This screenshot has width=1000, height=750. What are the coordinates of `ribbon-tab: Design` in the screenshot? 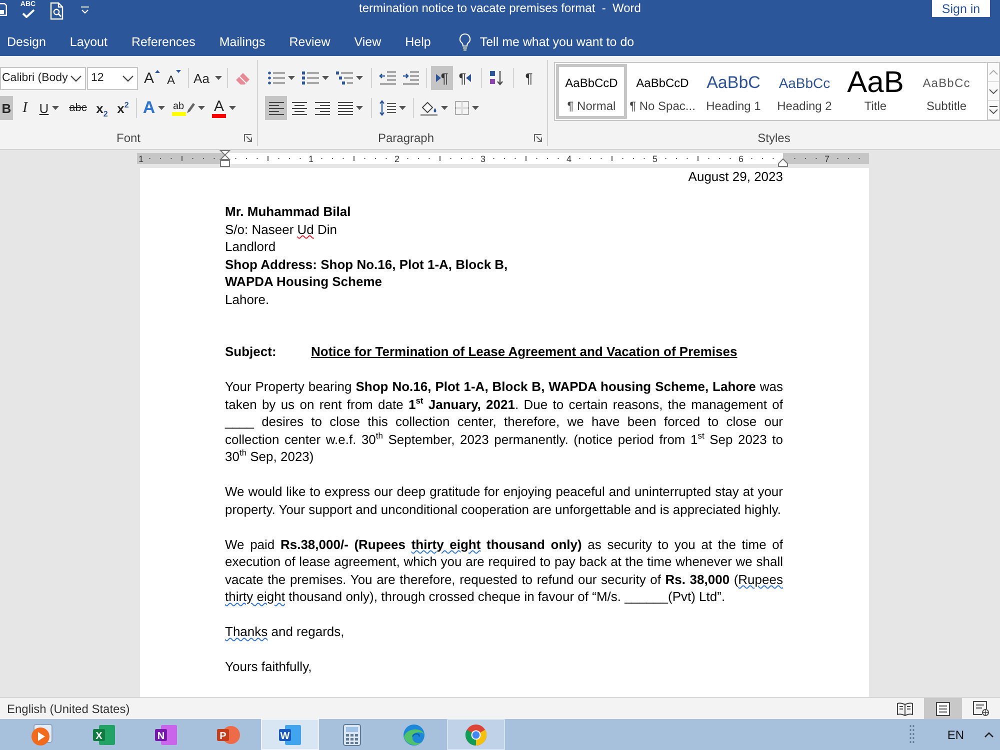 It's located at (29, 42).